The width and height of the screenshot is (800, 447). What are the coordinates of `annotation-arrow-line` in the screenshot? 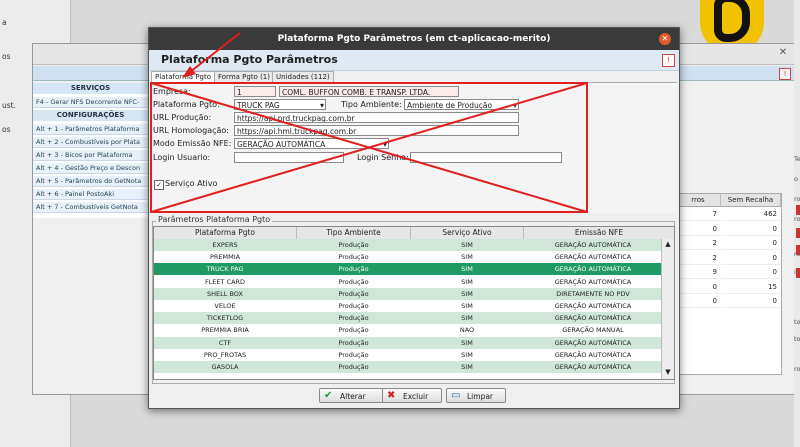 It's located at (215, 52).